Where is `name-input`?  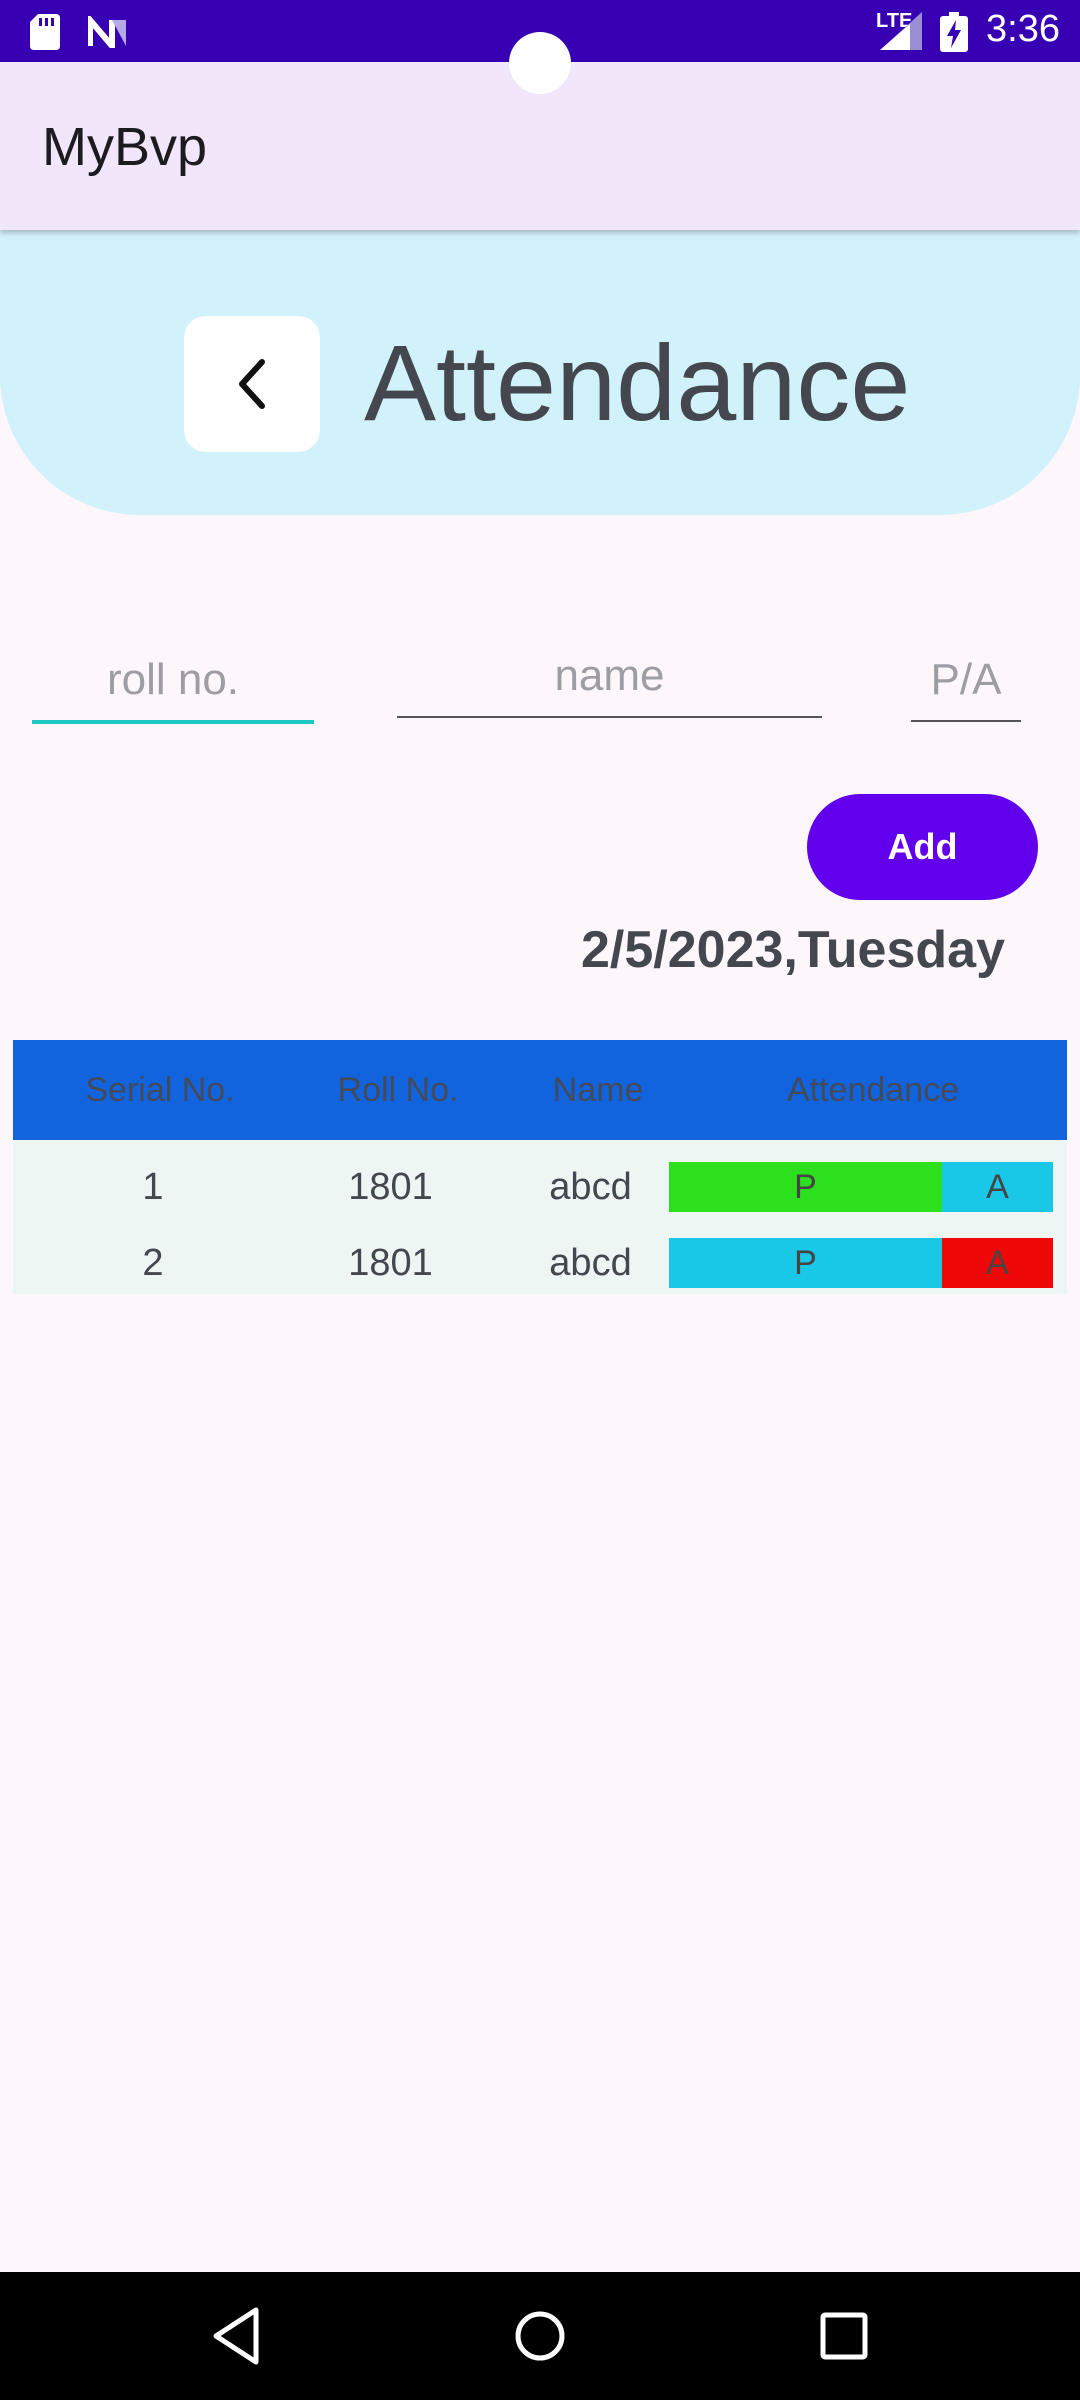 name-input is located at coordinates (609, 677).